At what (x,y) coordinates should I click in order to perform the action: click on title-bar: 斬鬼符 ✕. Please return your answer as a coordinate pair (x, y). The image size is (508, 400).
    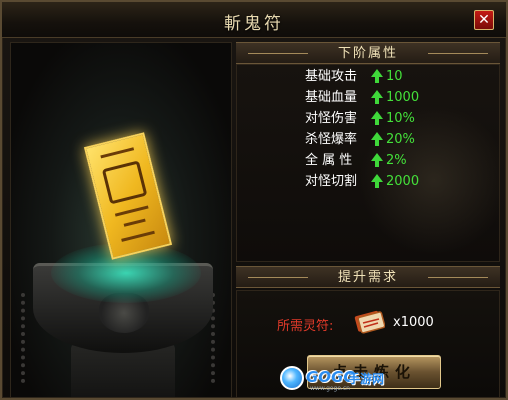
    Looking at the image, I should click on (254, 20).